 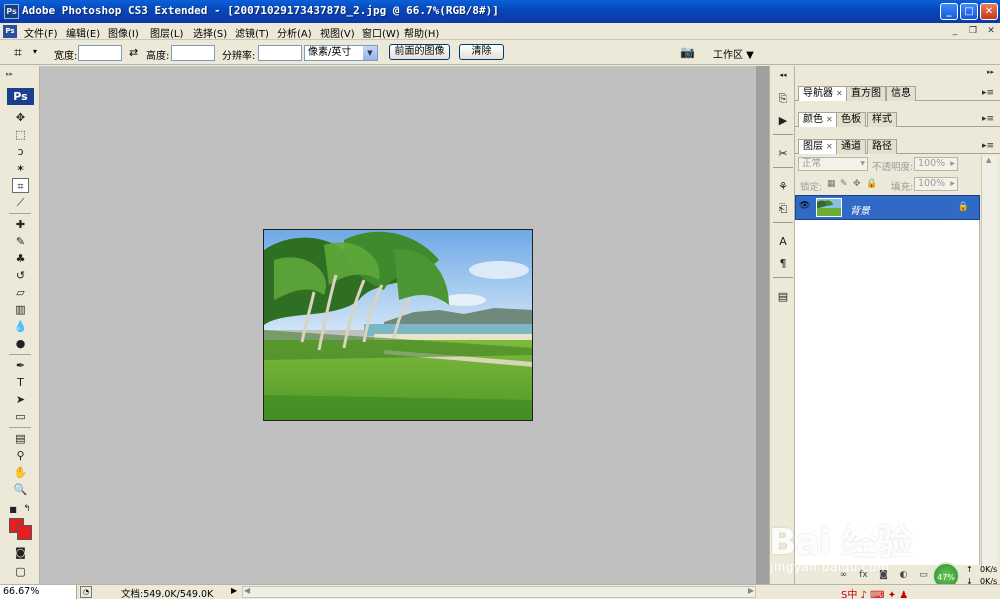 I want to click on menu-analysis: 分析(A), so click(x=294, y=32).